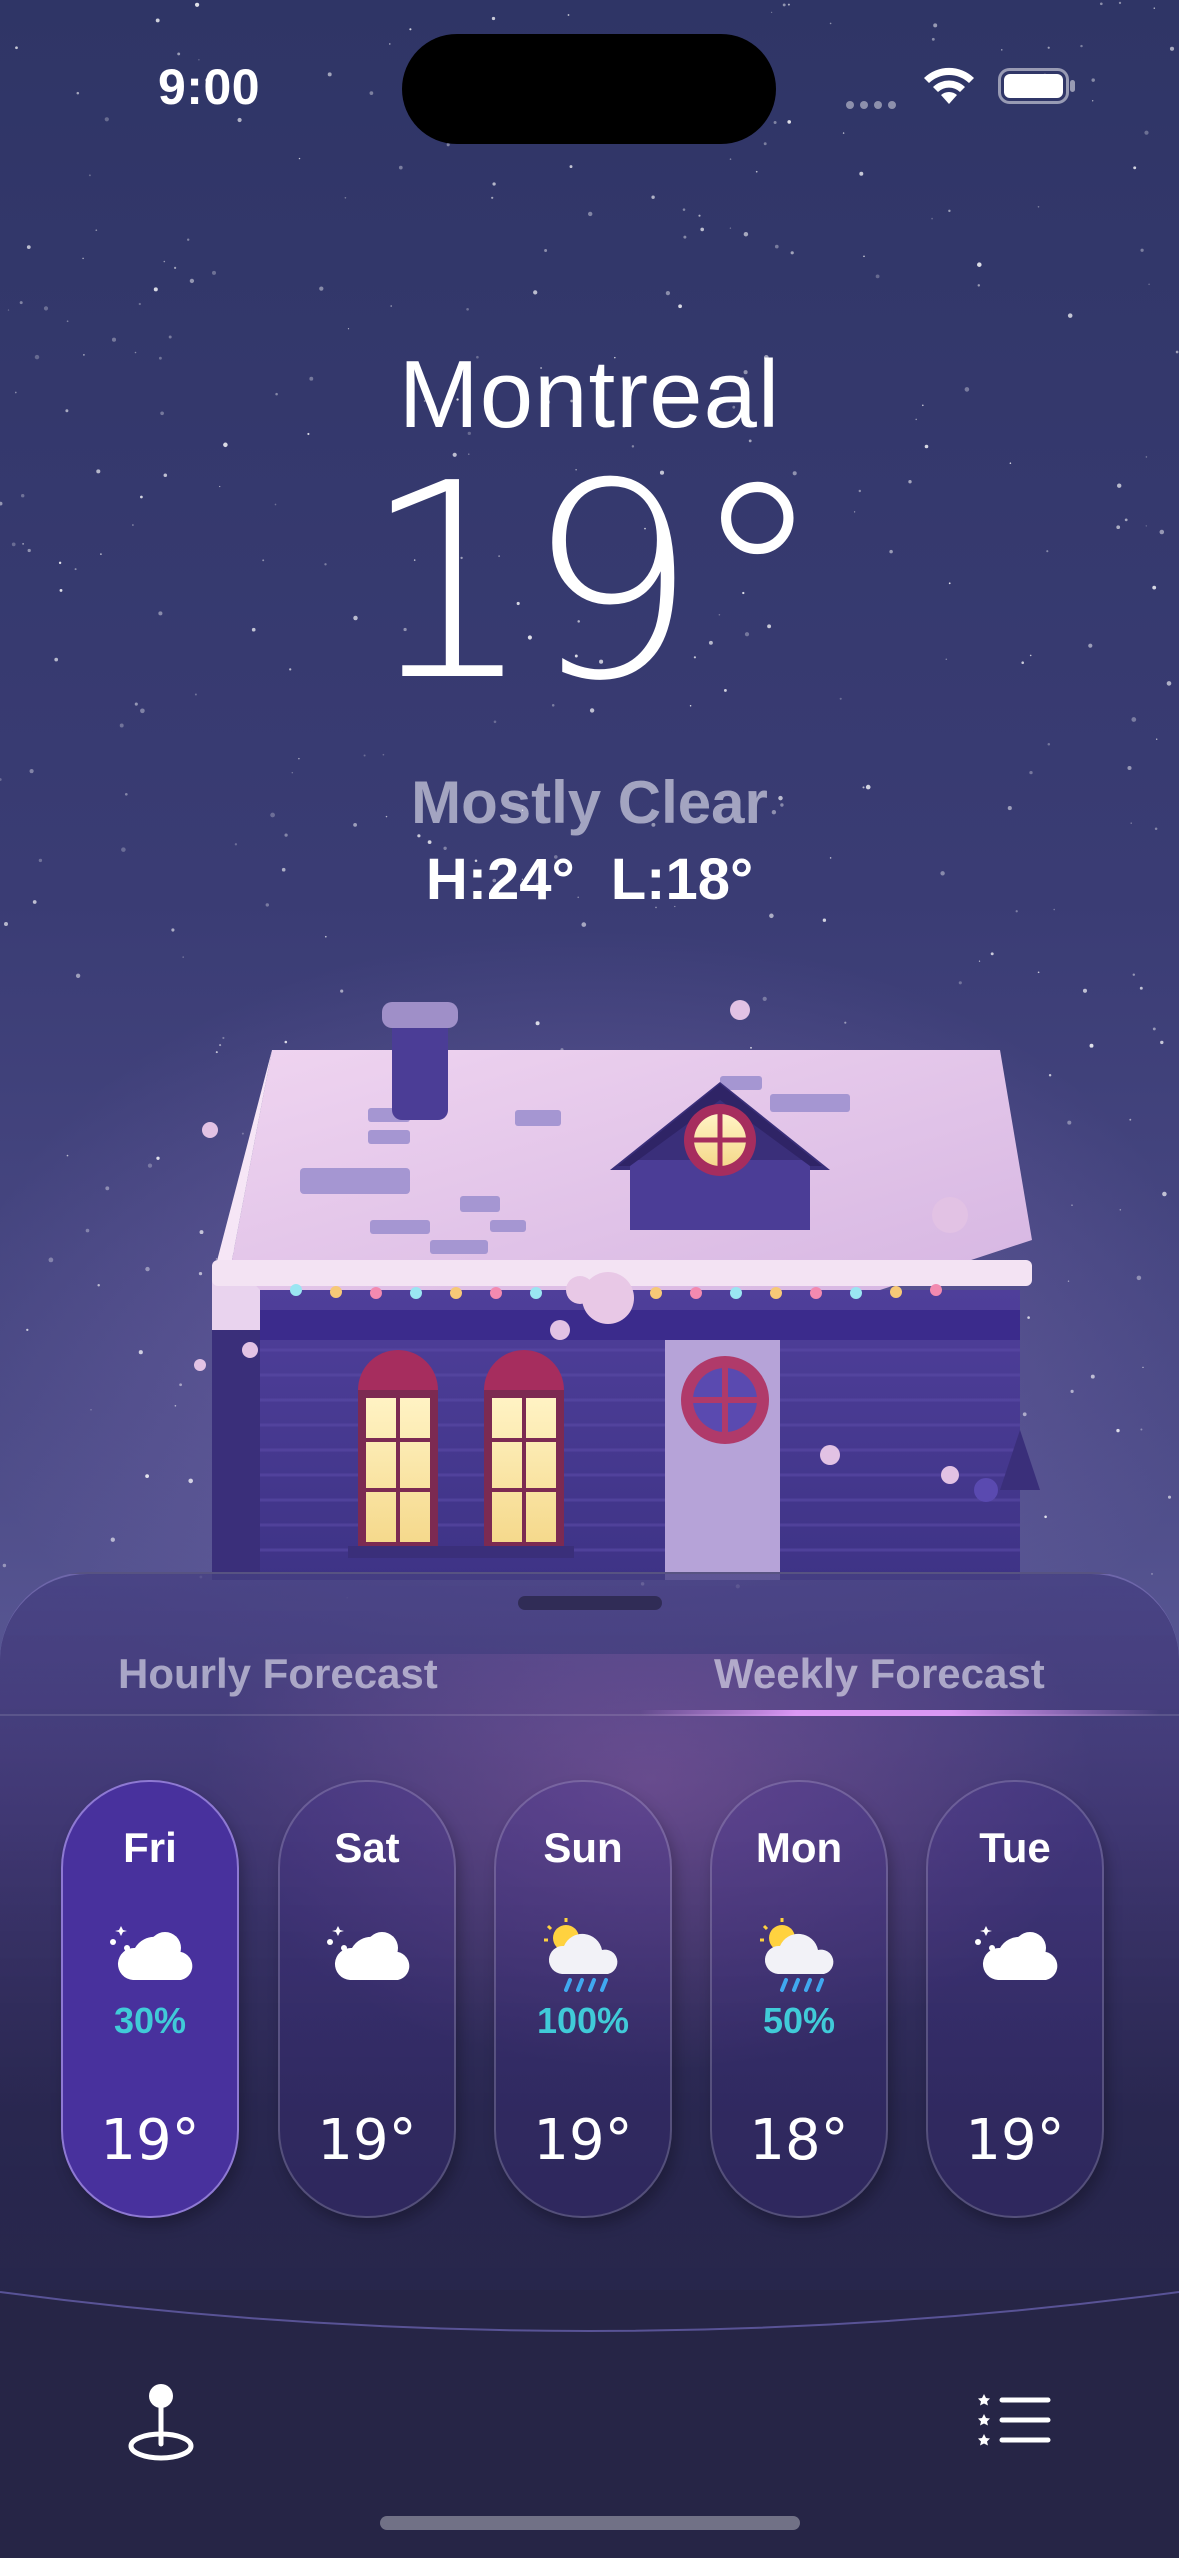 The height and width of the screenshot is (2558, 1179). I want to click on forecast-item-sat: Sat 19°, so click(367, 1999).